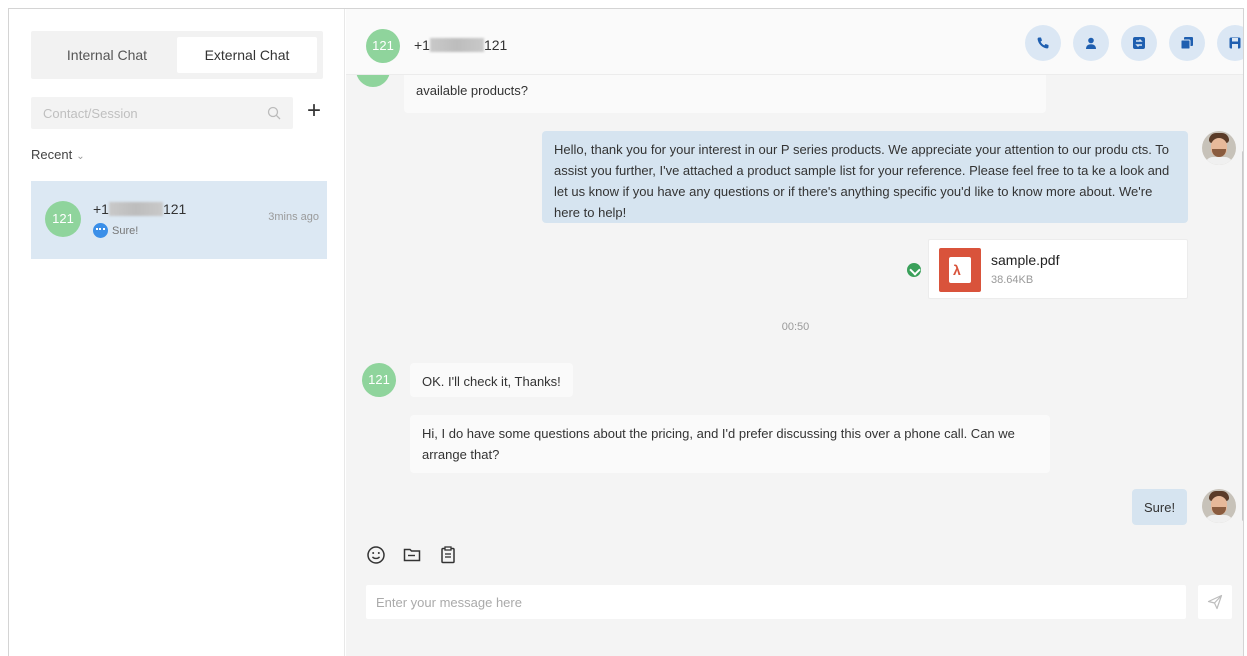 This screenshot has width=1247, height=656. What do you see at coordinates (293, 217) in the screenshot?
I see `session-time: 3mins ago` at bounding box center [293, 217].